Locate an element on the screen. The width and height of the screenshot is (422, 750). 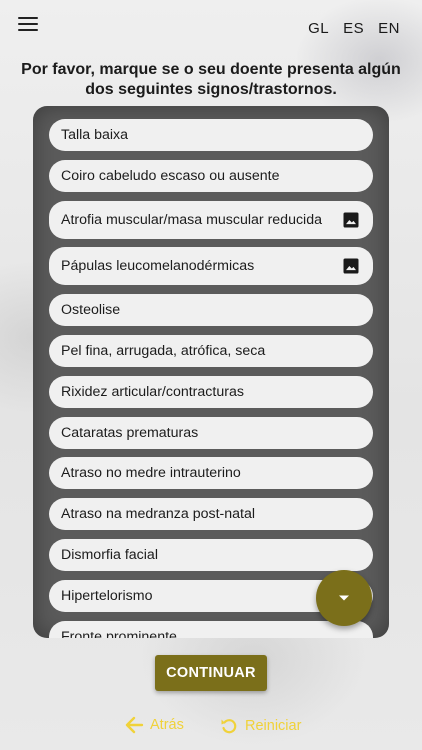
list-item: Cataratas prematuras is located at coordinates (211, 432).